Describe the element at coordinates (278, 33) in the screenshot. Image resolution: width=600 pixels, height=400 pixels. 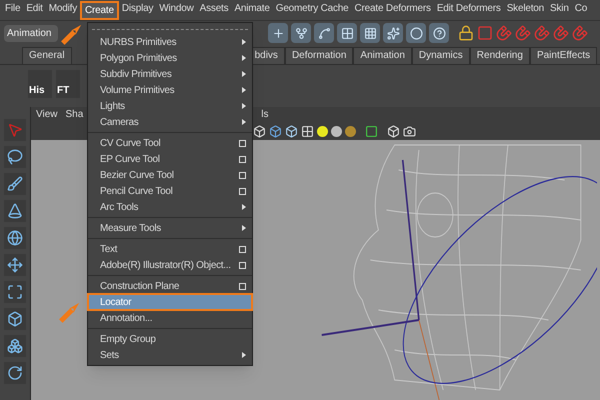
I see `plus-icon` at that location.